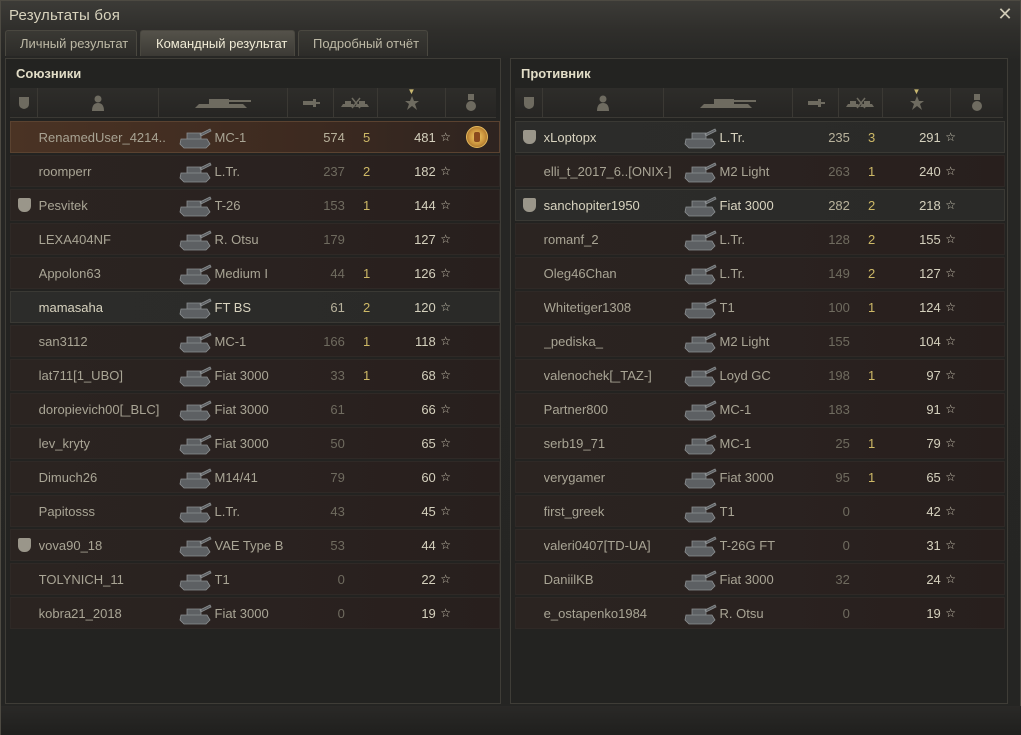 The height and width of the screenshot is (735, 1021). I want to click on player-name: RenamedUser_4214.., so click(107, 137).